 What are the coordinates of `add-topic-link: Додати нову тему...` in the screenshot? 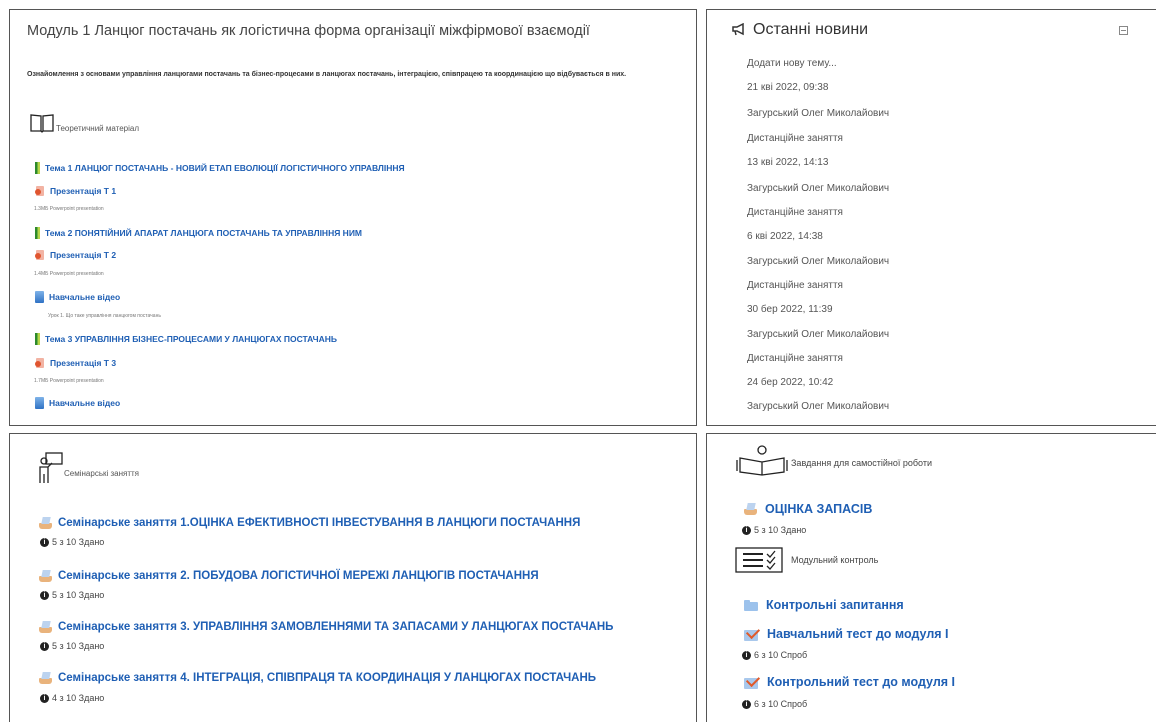 It's located at (792, 63).